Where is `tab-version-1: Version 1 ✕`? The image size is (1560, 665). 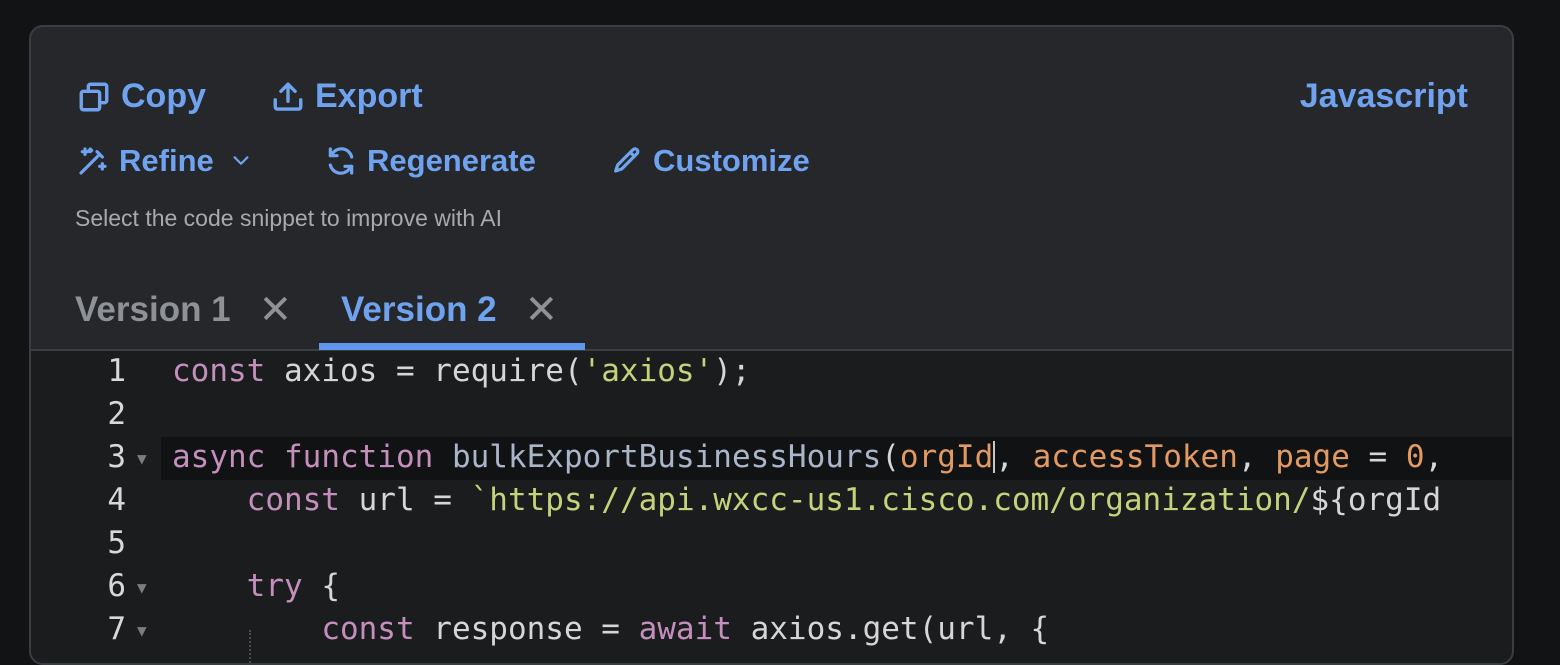
tab-version-1: Version 1 ✕ is located at coordinates (183, 310).